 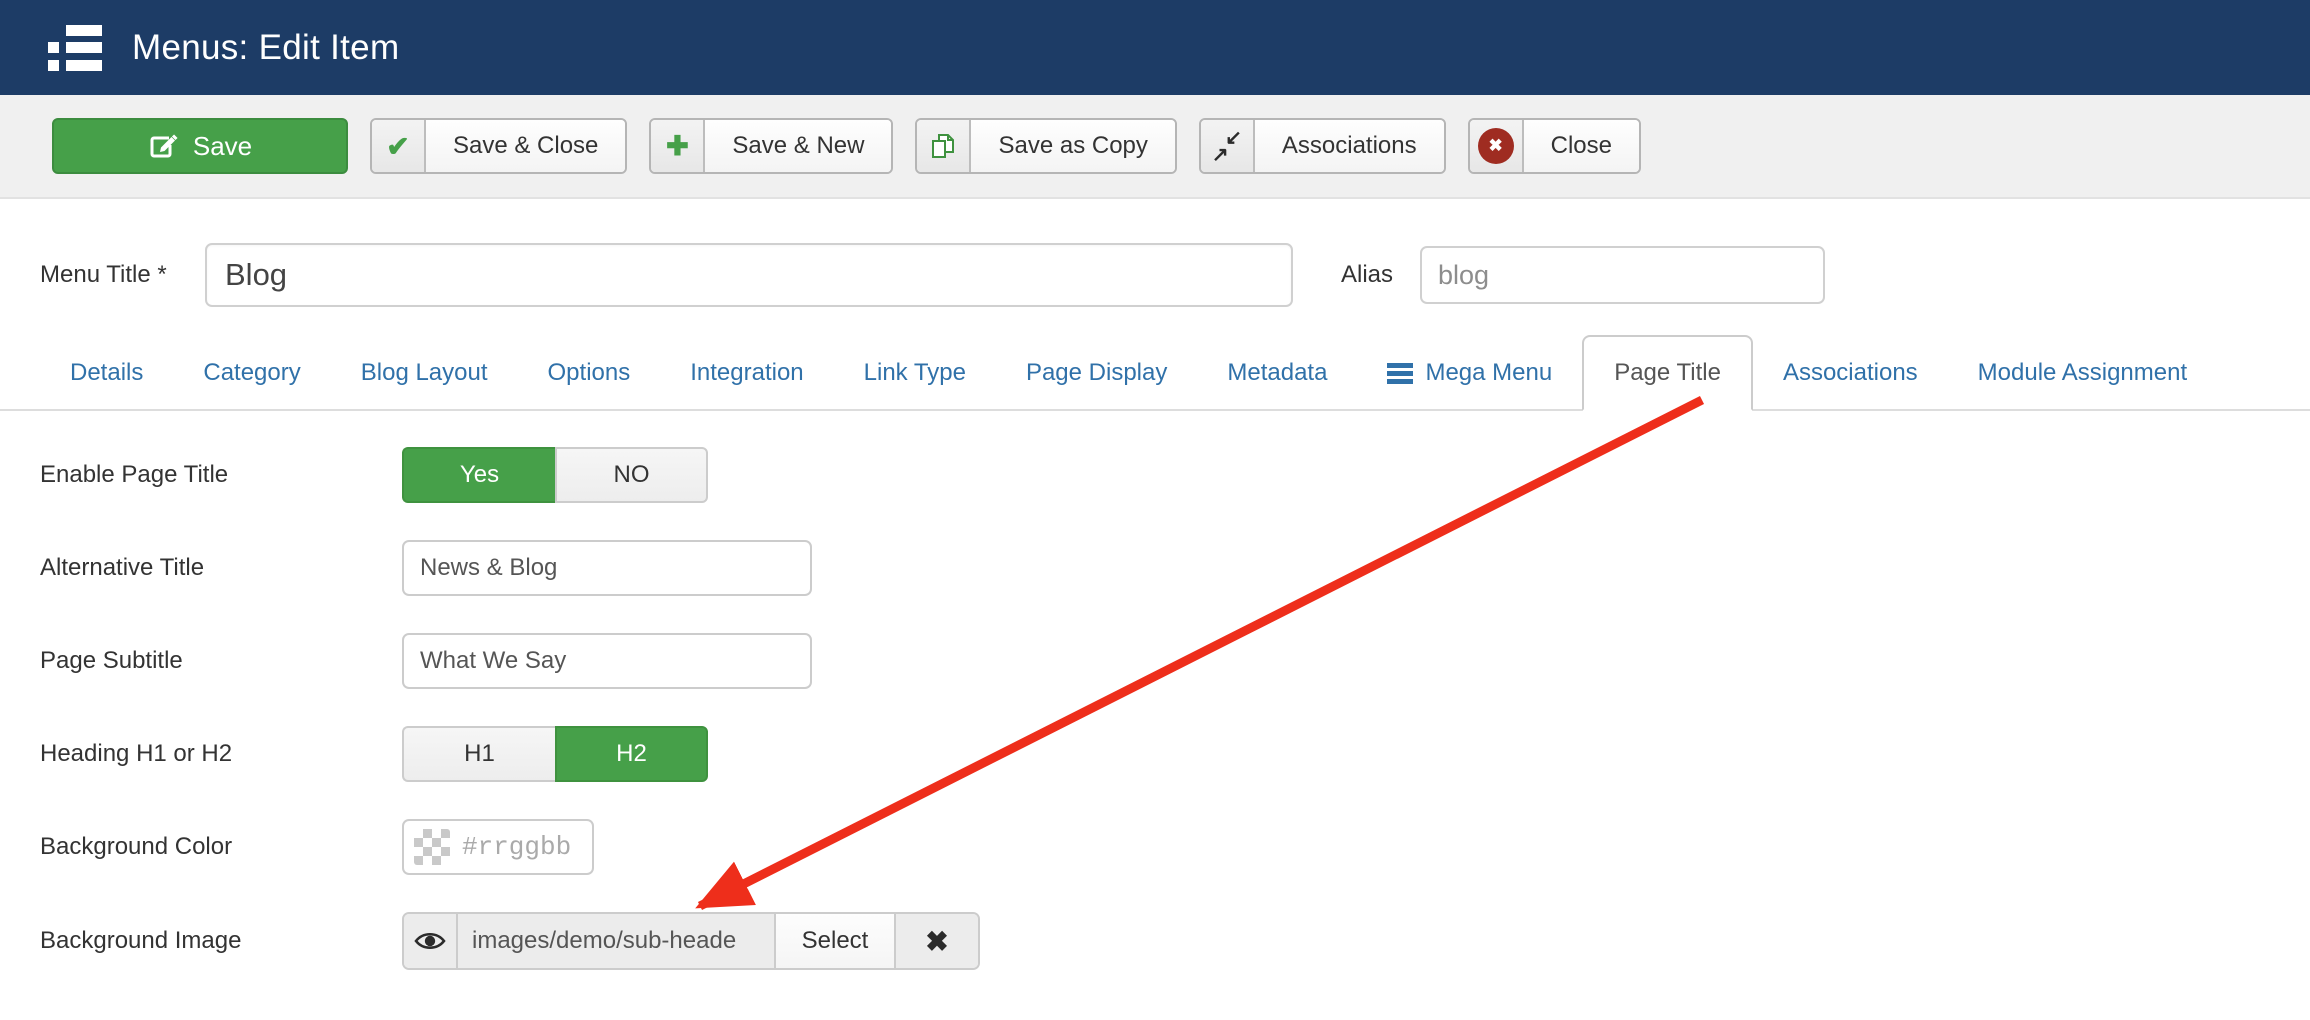 What do you see at coordinates (141, 940) in the screenshot?
I see `background-image-label: Background Image` at bounding box center [141, 940].